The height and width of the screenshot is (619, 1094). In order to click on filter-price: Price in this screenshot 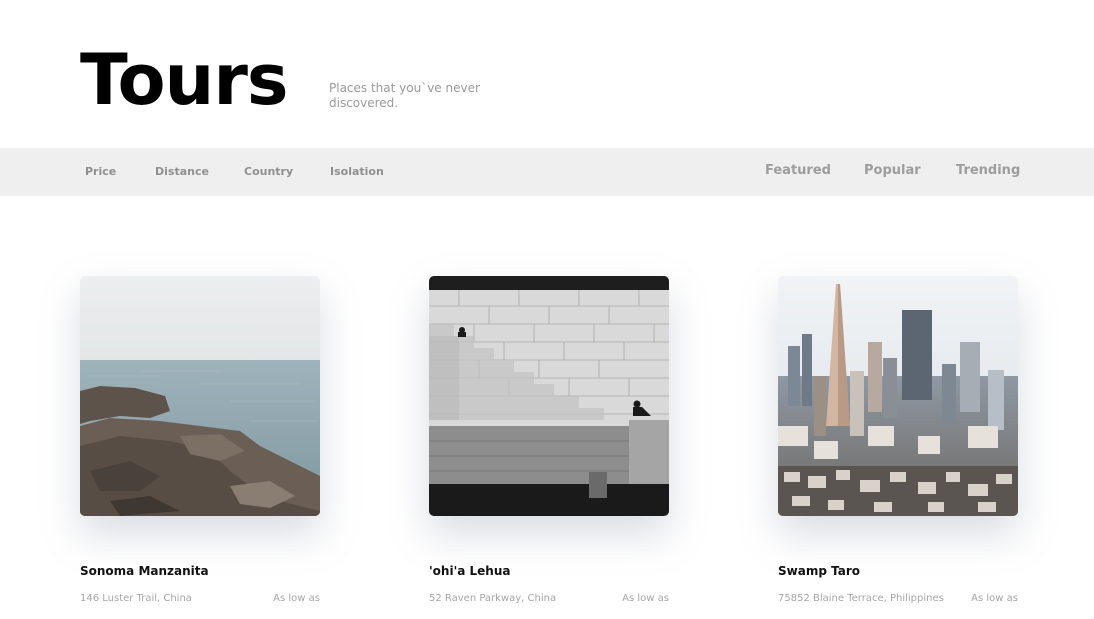, I will do `click(100, 171)`.